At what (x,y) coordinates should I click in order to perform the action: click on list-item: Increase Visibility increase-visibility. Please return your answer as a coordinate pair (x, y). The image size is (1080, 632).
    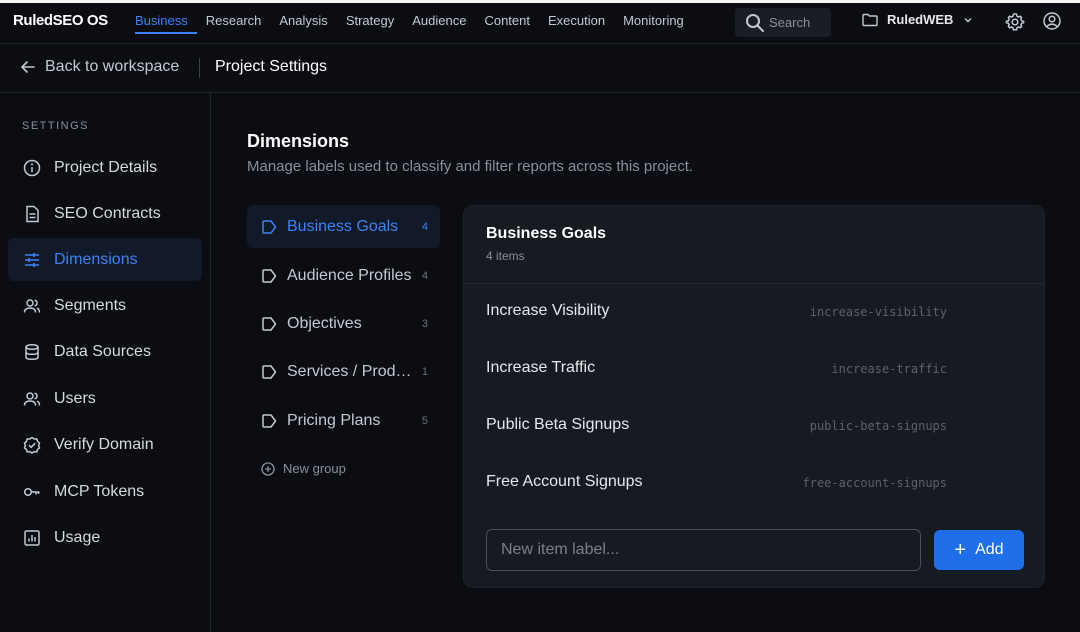
    Looking at the image, I should click on (754, 311).